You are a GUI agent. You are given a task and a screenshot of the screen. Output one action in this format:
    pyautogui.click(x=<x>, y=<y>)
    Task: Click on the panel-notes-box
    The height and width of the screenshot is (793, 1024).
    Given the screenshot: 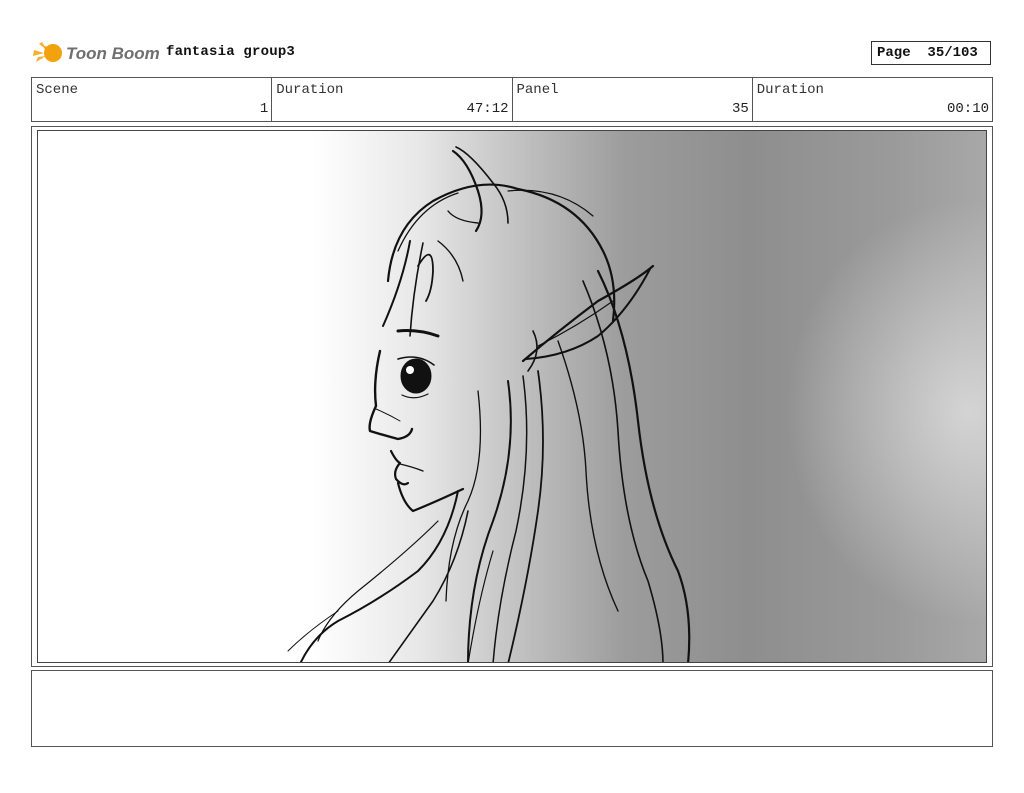 What is the action you would take?
    pyautogui.click(x=512, y=708)
    